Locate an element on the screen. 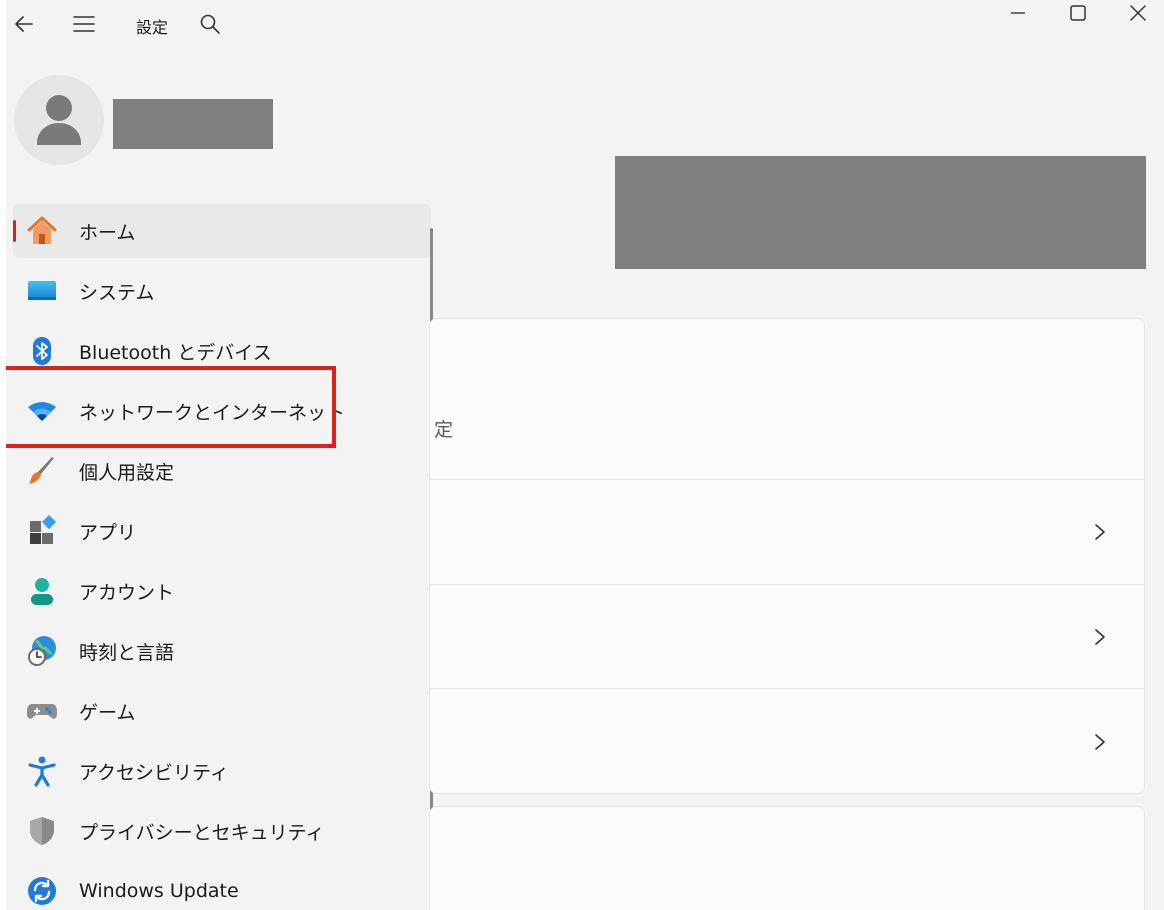 Image resolution: width=1164 pixels, height=910 pixels. paintbrush-icon is located at coordinates (42, 471).